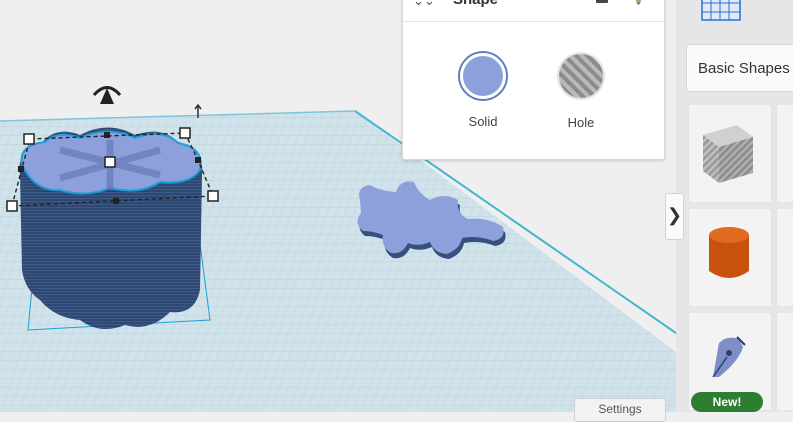 The width and height of the screenshot is (793, 422). Describe the element at coordinates (483, 121) in the screenshot. I see `solid-label: Solid` at that location.